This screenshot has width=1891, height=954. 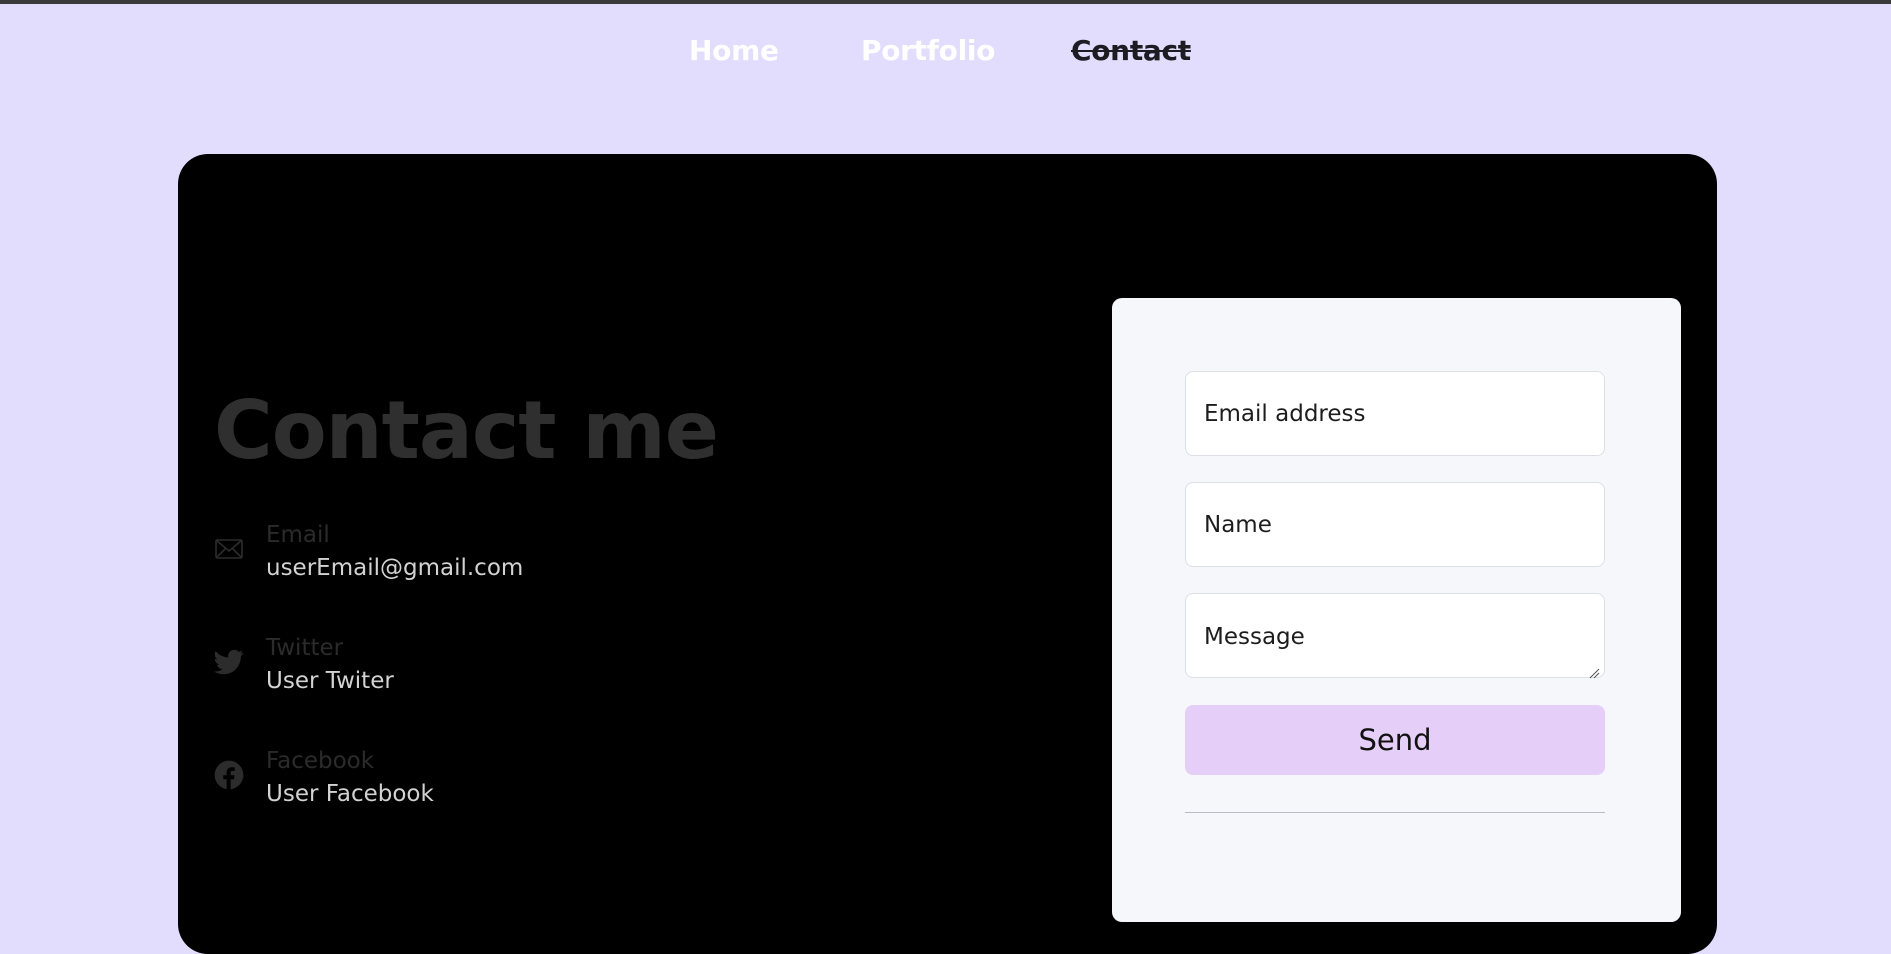 What do you see at coordinates (298, 535) in the screenshot?
I see `contact-item-label: Email` at bounding box center [298, 535].